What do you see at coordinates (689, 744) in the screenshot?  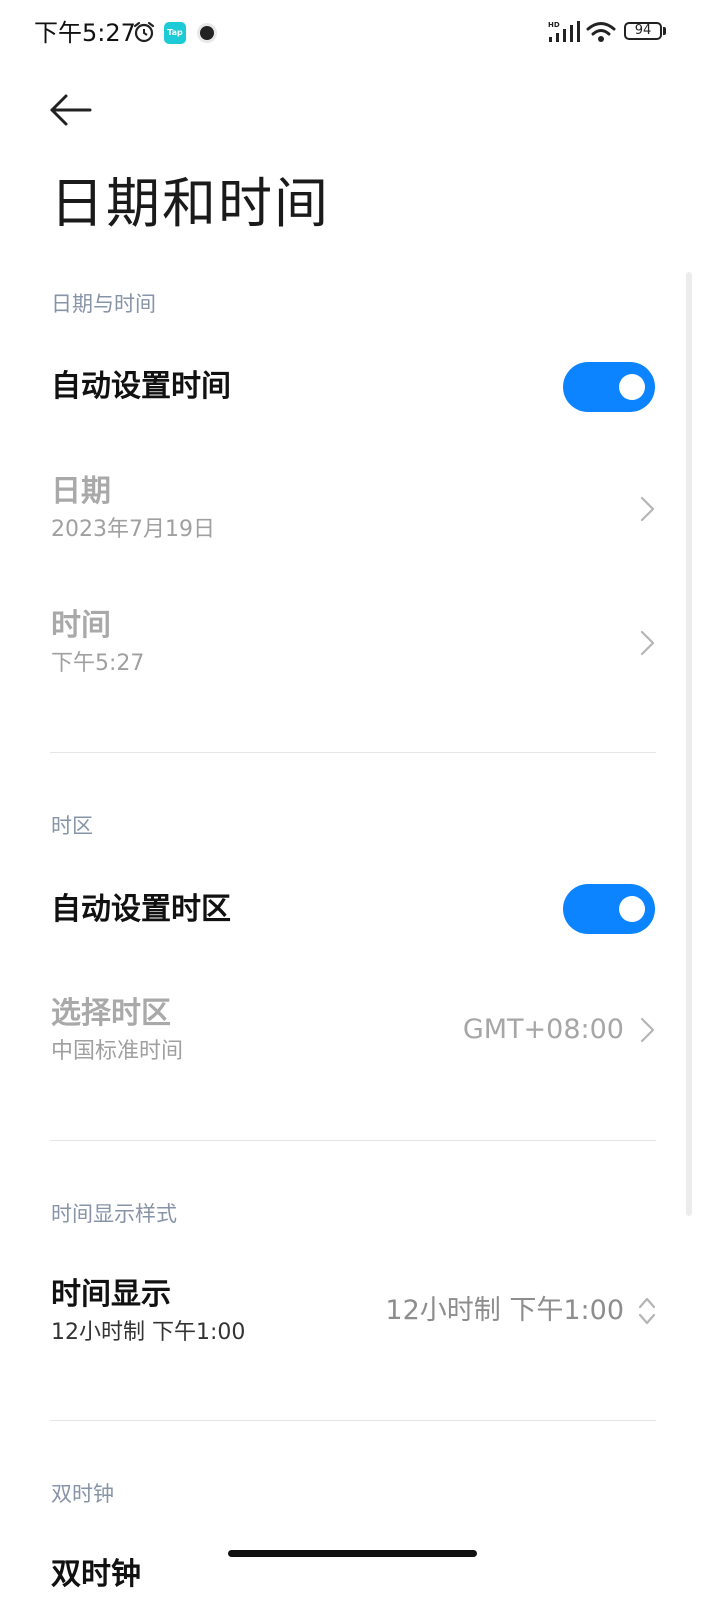 I see `scrollbar` at bounding box center [689, 744].